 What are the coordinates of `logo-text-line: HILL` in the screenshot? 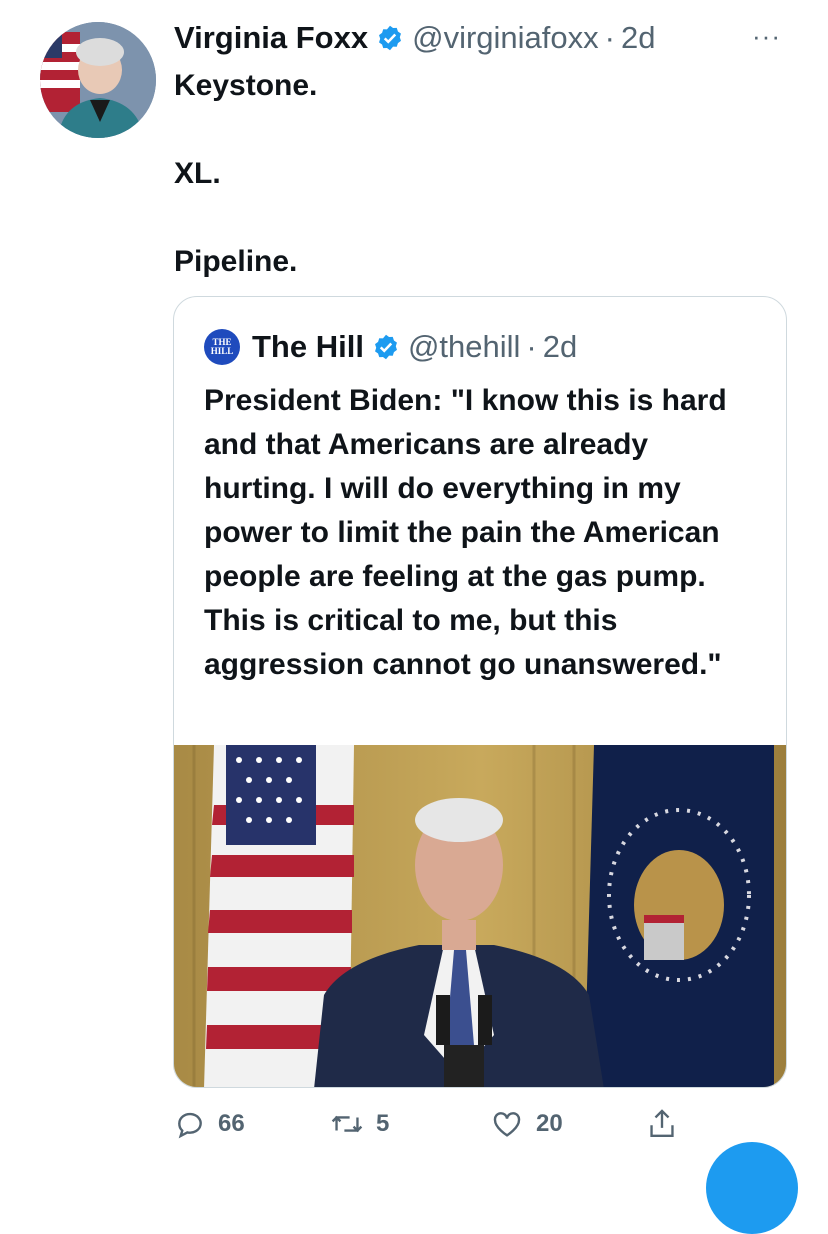 It's located at (222, 351).